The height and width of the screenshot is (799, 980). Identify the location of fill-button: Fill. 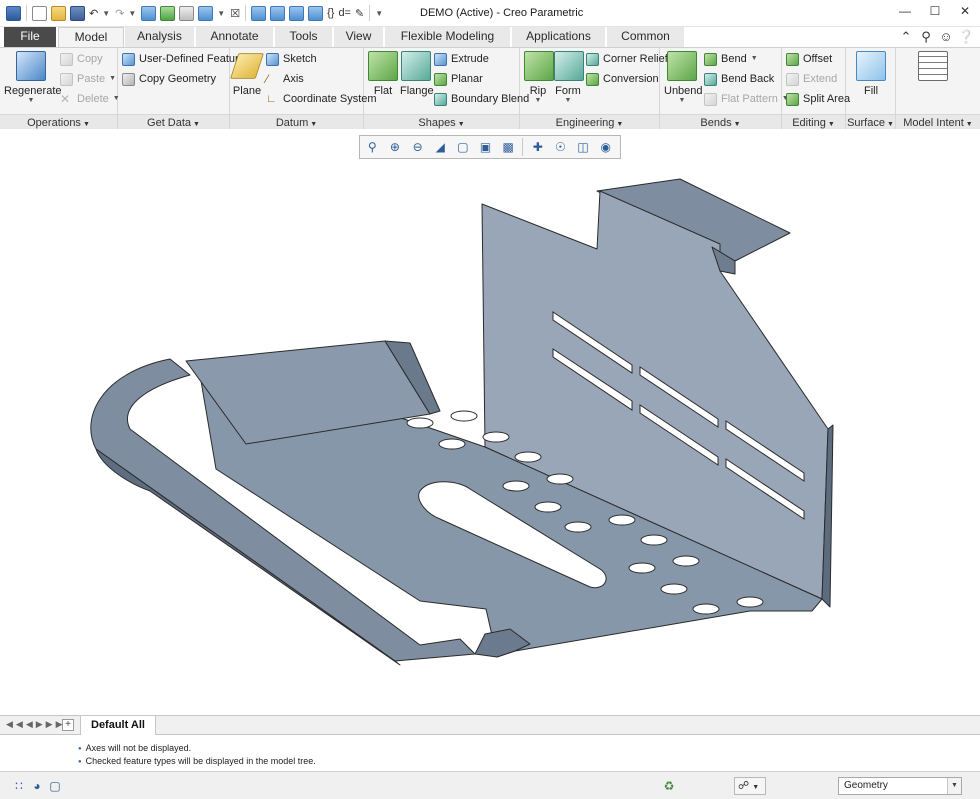
(871, 74).